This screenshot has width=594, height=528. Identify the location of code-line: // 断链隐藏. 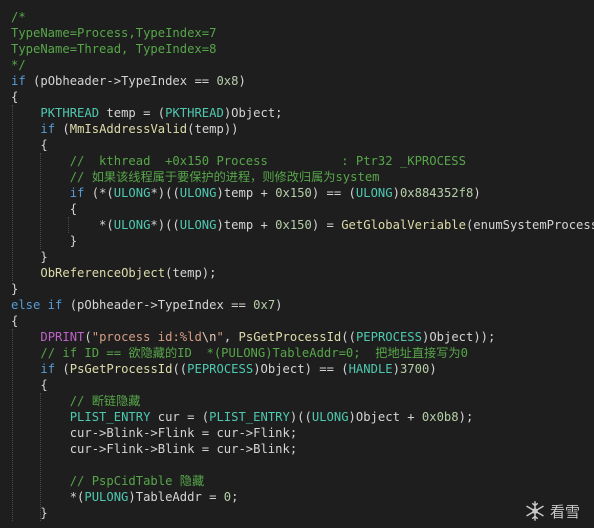
(76, 401).